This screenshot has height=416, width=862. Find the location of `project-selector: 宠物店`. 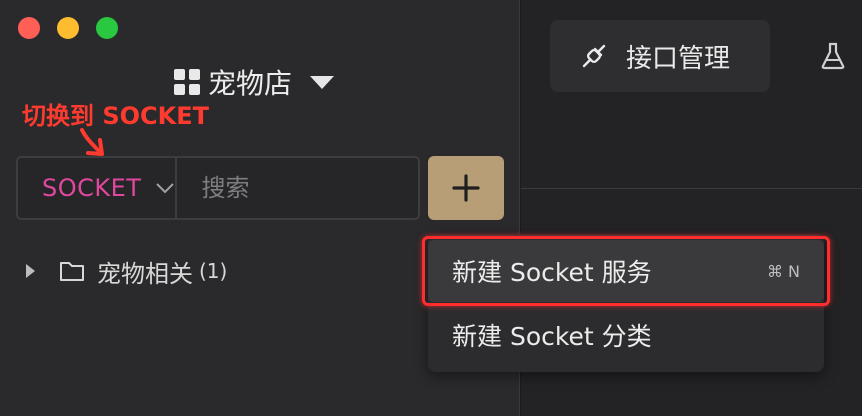

project-selector: 宠物店 is located at coordinates (254, 82).